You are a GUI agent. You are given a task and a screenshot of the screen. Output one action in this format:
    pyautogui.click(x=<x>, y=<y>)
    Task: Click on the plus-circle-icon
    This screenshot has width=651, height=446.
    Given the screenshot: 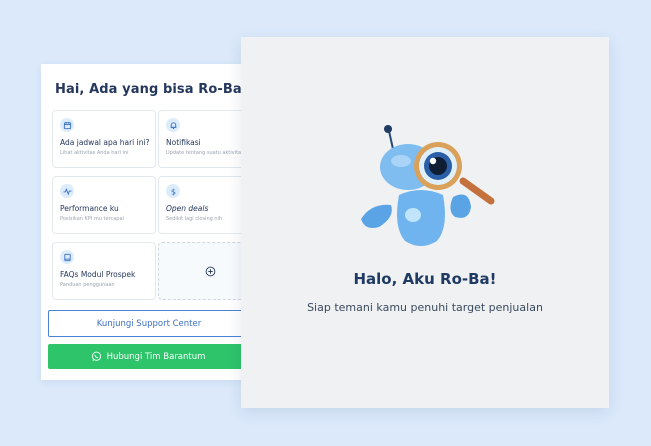 What is the action you would take?
    pyautogui.click(x=210, y=271)
    